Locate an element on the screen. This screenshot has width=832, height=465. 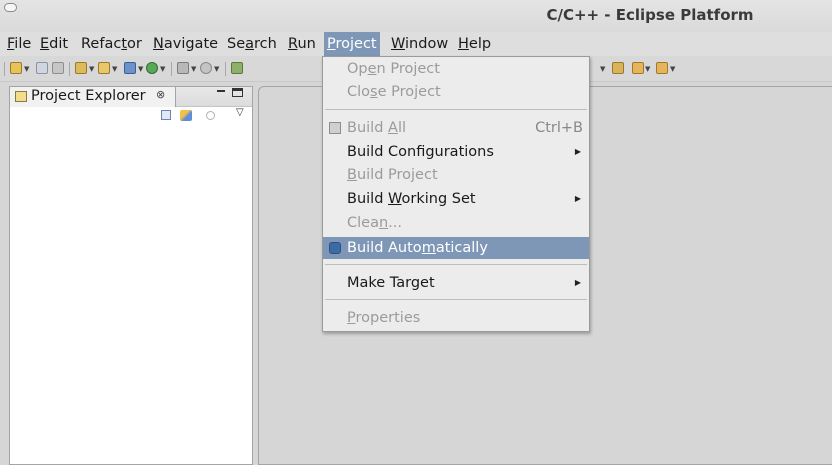
menu-item-label: Build Automatically is located at coordinates (417, 248).